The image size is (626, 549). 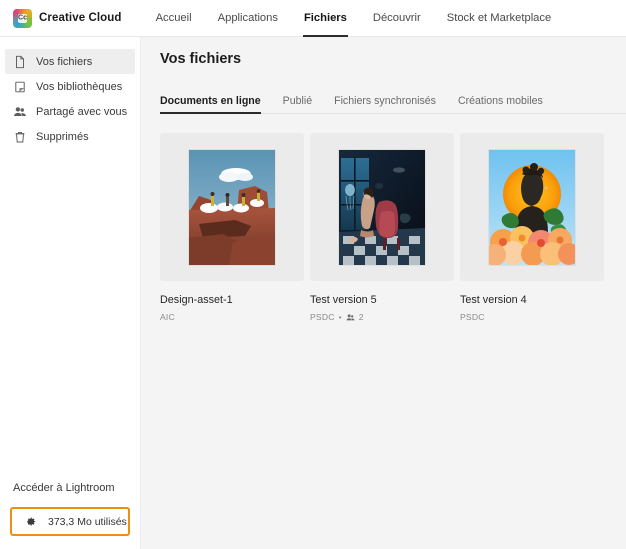 I want to click on topnav-item-applications: Applications, so click(x=248, y=18).